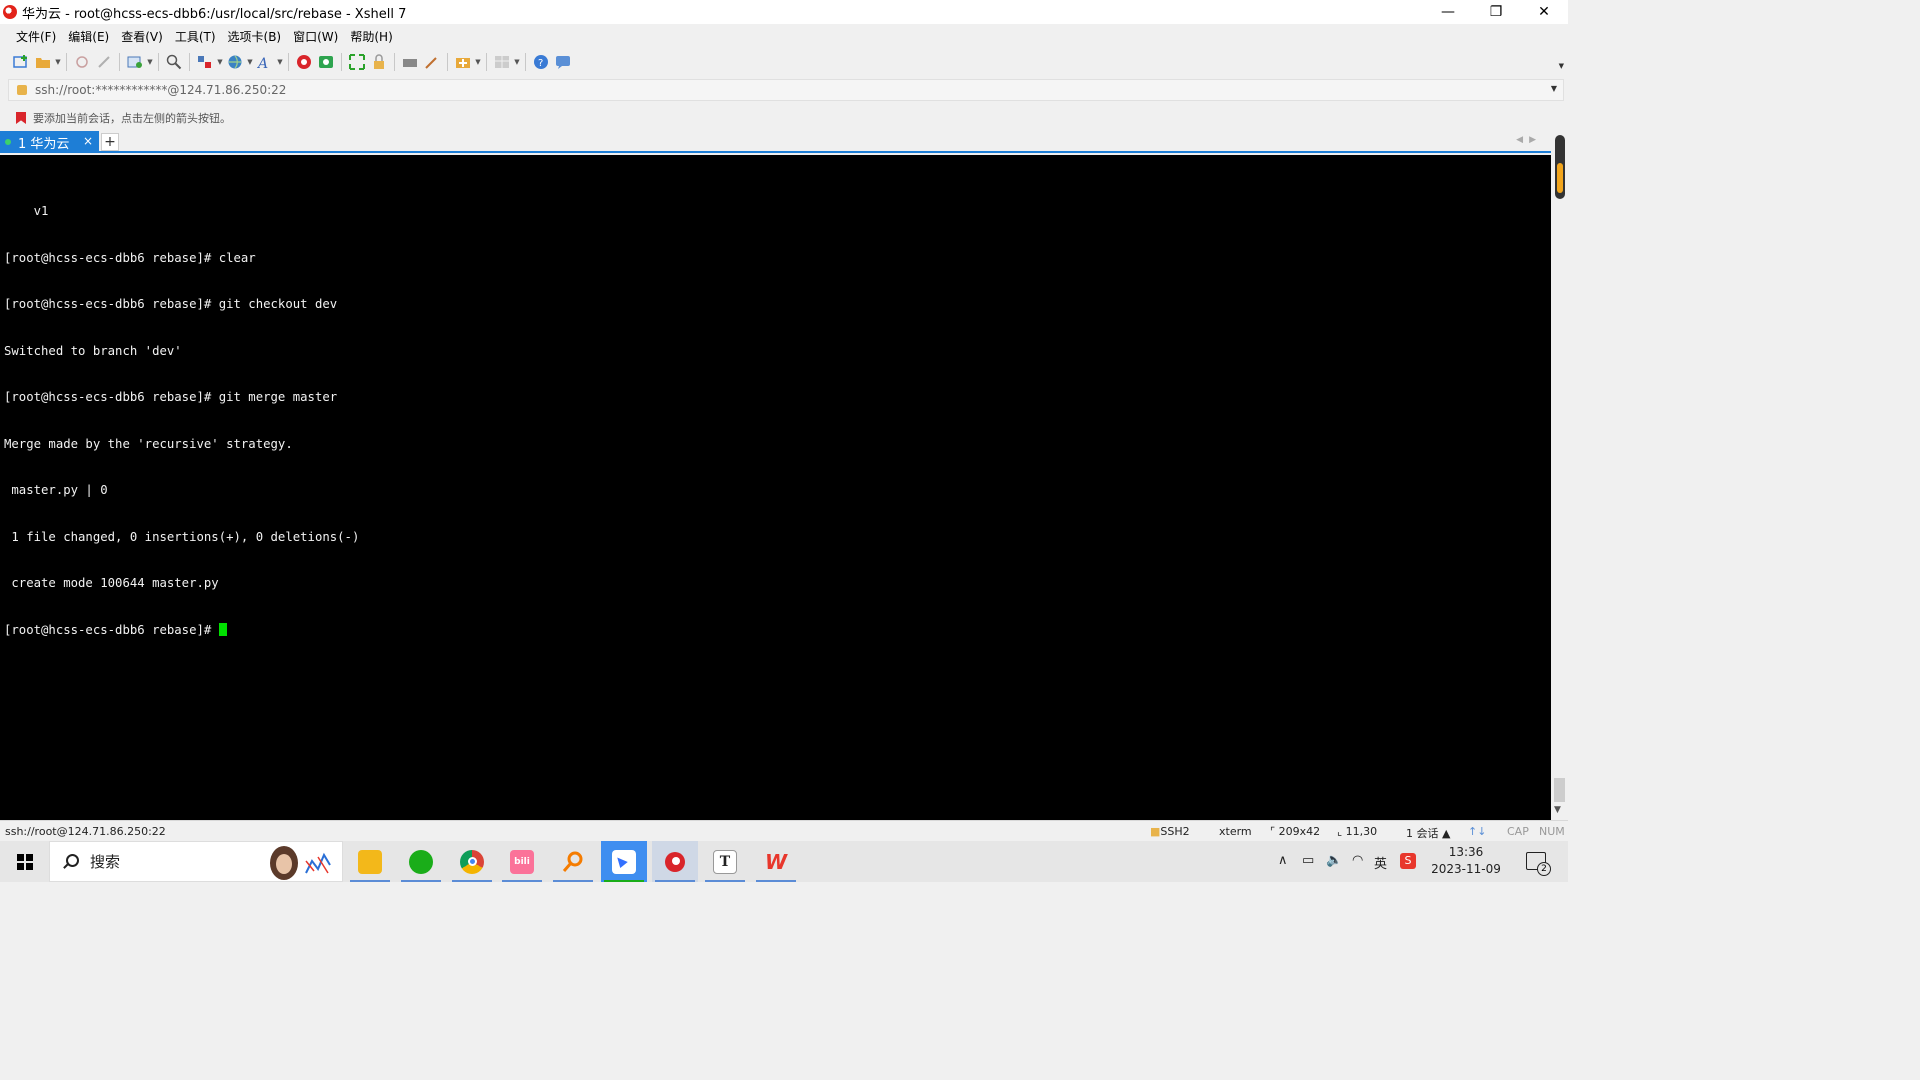 The width and height of the screenshot is (1920, 1080). What do you see at coordinates (43, 62) in the screenshot?
I see `open-folder-icon` at bounding box center [43, 62].